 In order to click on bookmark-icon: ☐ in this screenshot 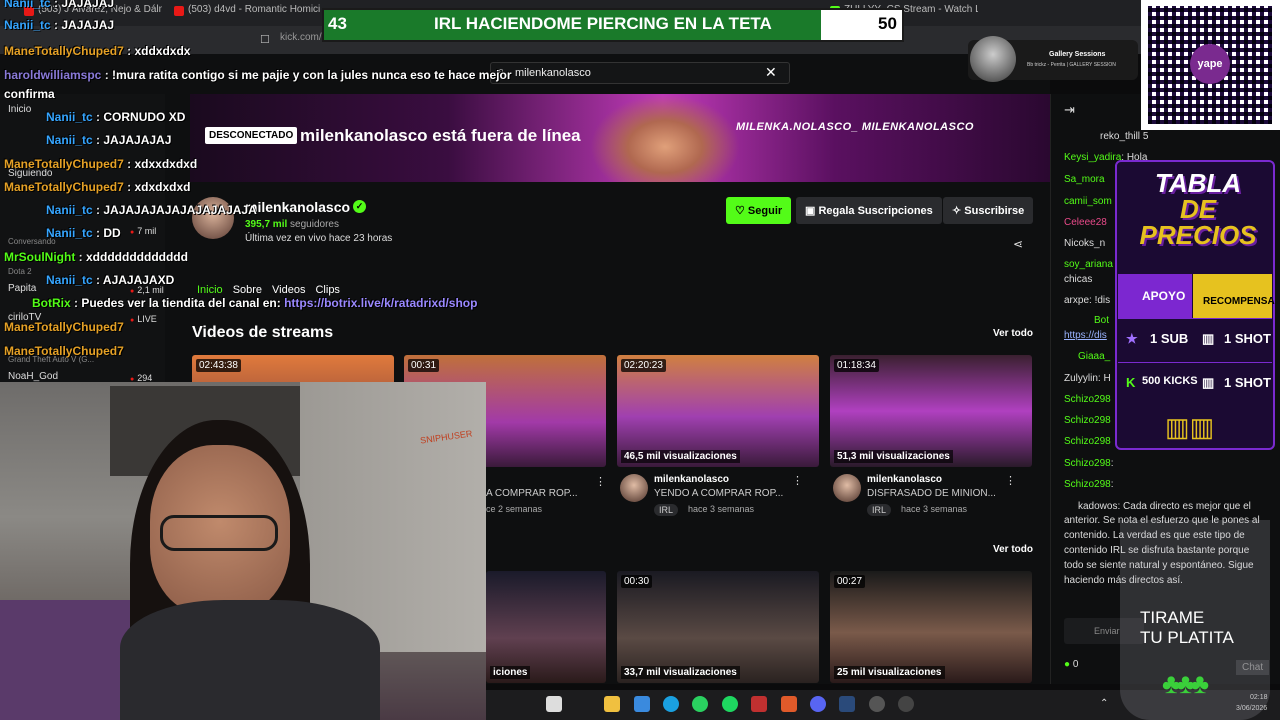, I will do `click(265, 39)`.